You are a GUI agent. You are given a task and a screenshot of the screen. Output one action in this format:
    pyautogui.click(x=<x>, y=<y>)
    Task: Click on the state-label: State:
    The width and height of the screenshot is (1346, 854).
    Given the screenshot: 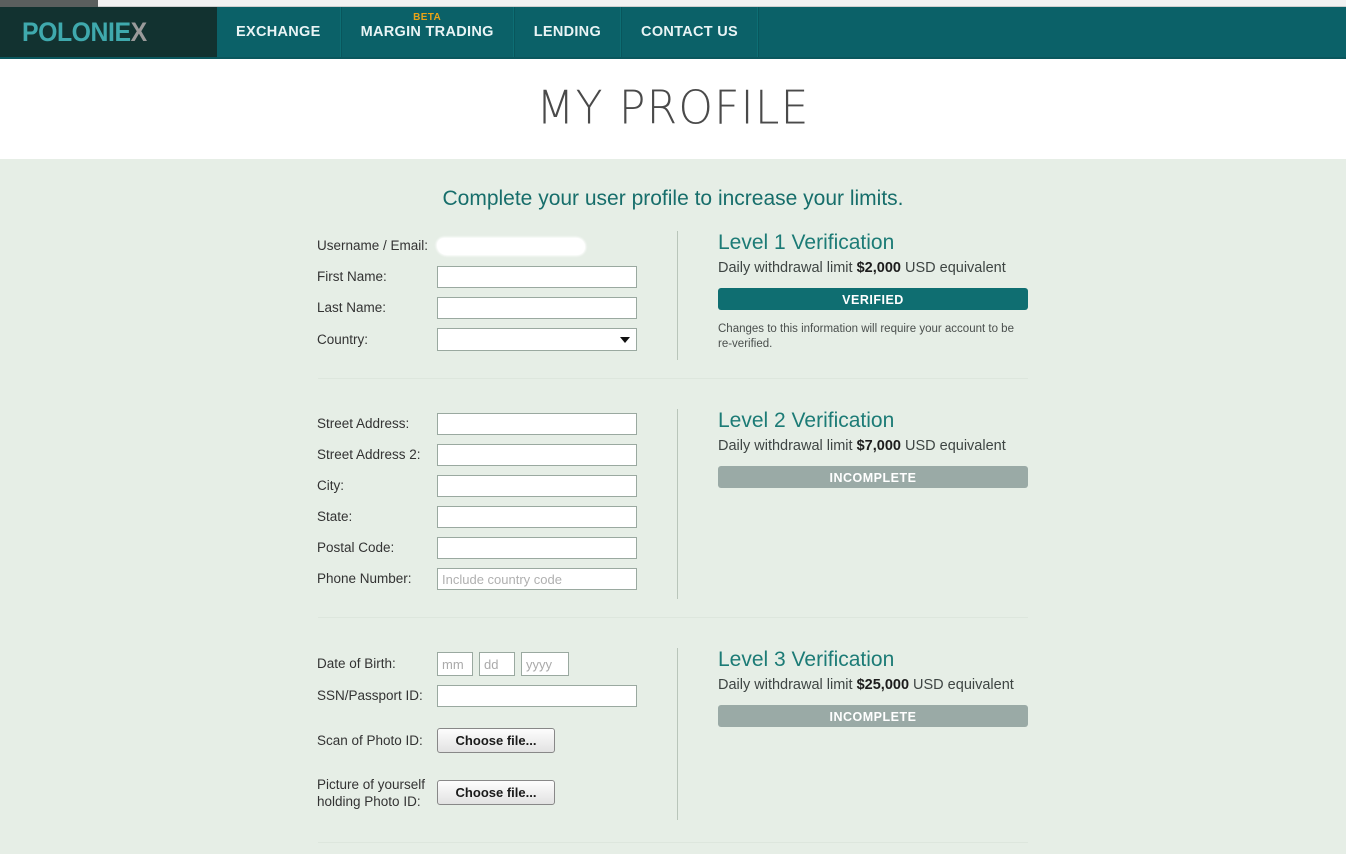 What is the action you would take?
    pyautogui.click(x=335, y=517)
    